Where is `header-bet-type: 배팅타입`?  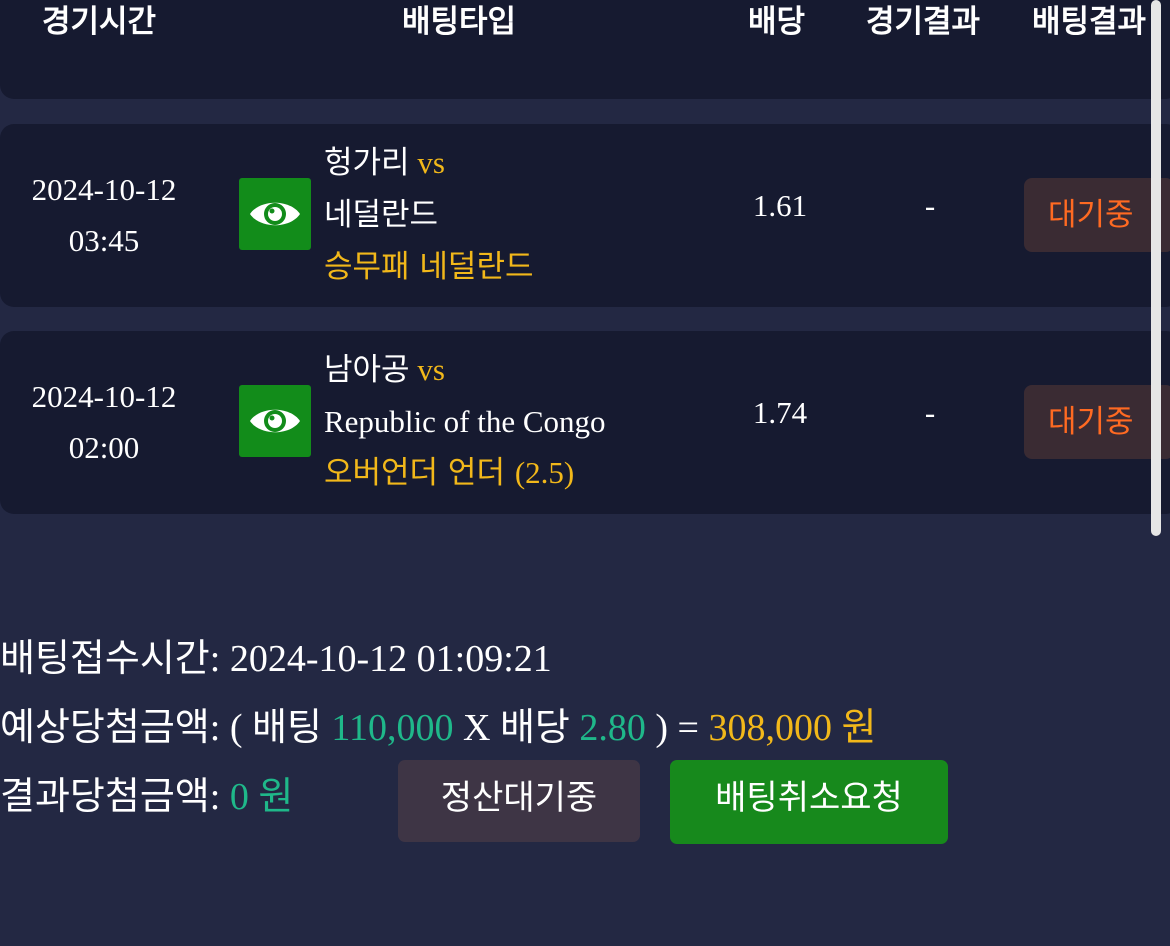
header-bet-type: 배팅타입 is located at coordinates (459, 22).